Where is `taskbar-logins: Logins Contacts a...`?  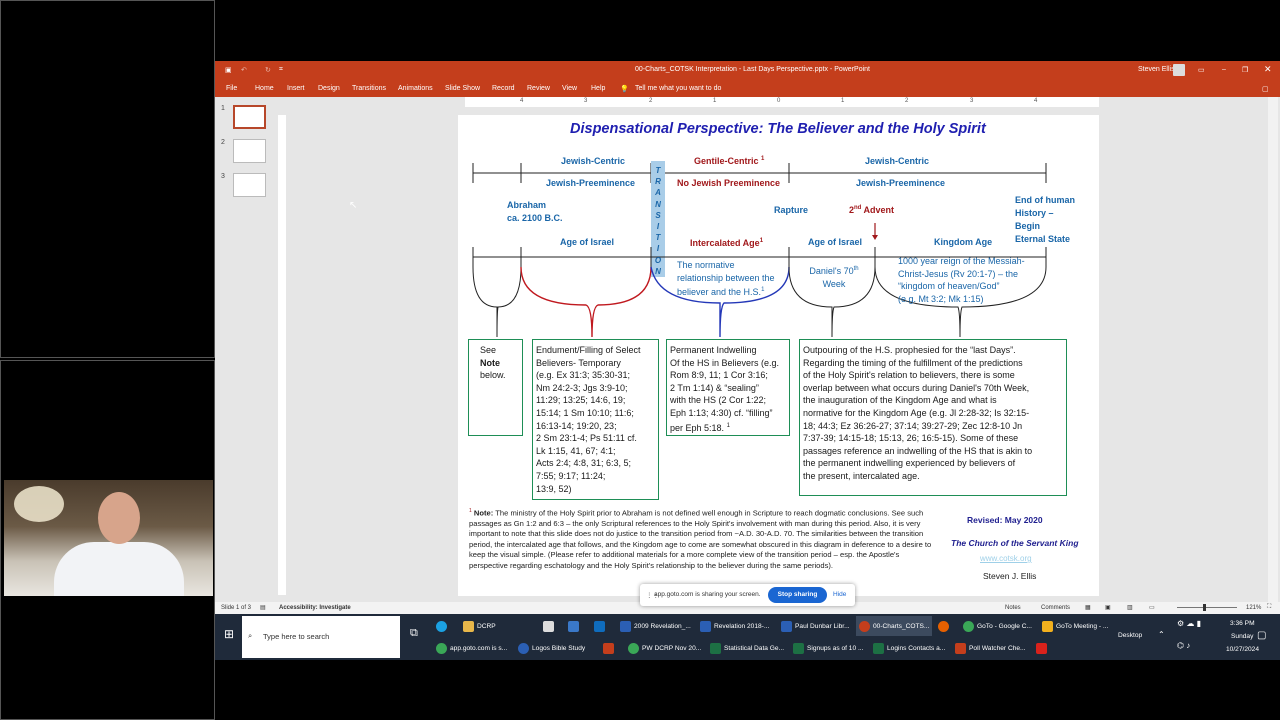 taskbar-logins: Logins Contacts a... is located at coordinates (909, 648).